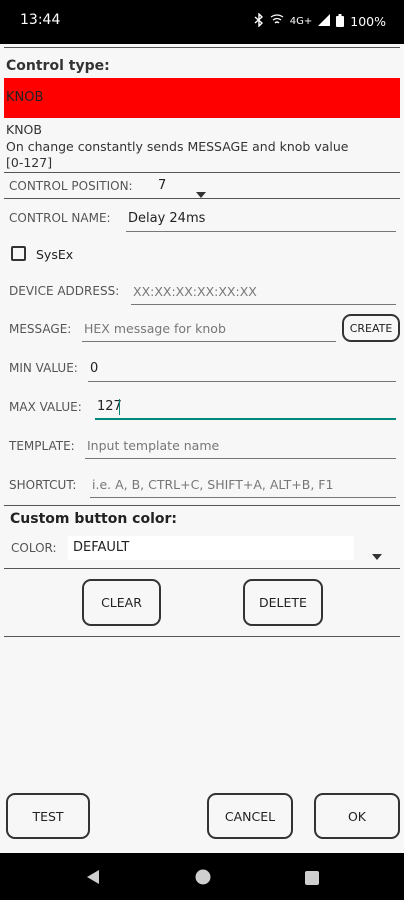  What do you see at coordinates (213, 484) in the screenshot?
I see `shortcut-placeholder: i.e. A, B, CTRL+C, SHIFT+A, ALT+B, F1` at bounding box center [213, 484].